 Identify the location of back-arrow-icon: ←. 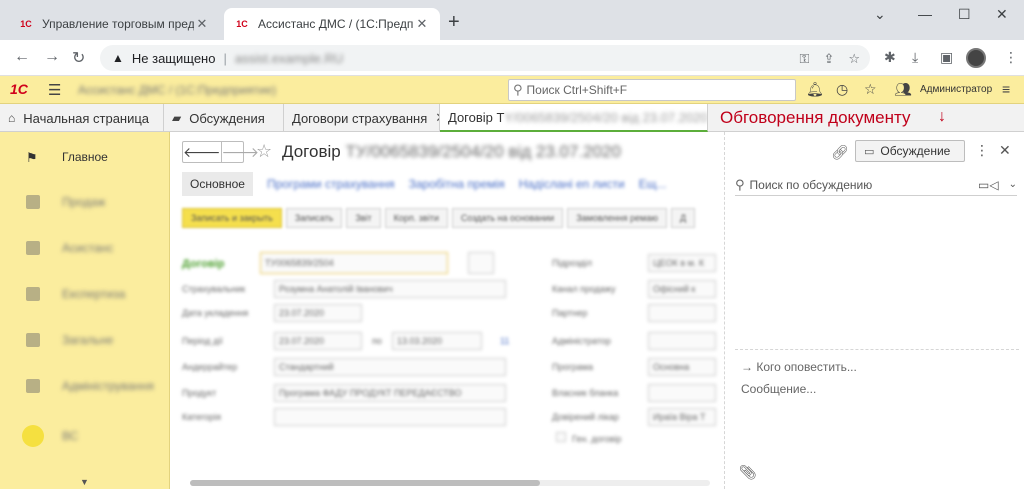
(22, 57).